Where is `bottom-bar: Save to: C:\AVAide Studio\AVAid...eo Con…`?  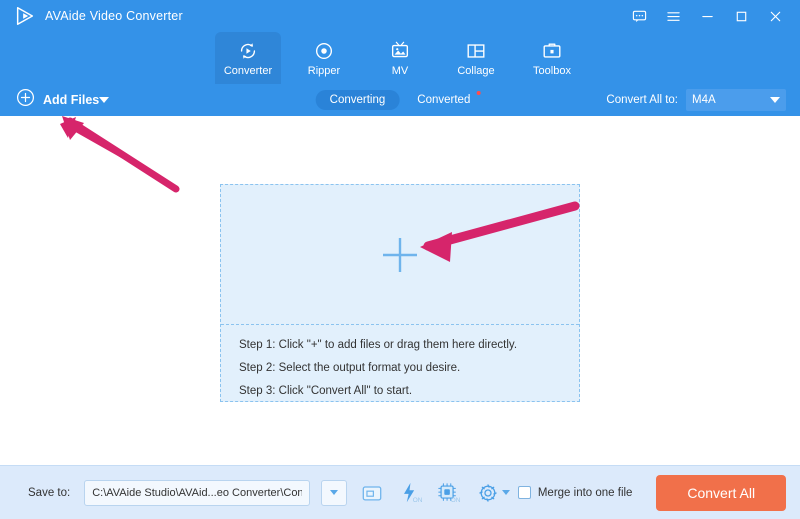
bottom-bar: Save to: C:\AVAide Studio\AVAid...eo Con… is located at coordinates (400, 492).